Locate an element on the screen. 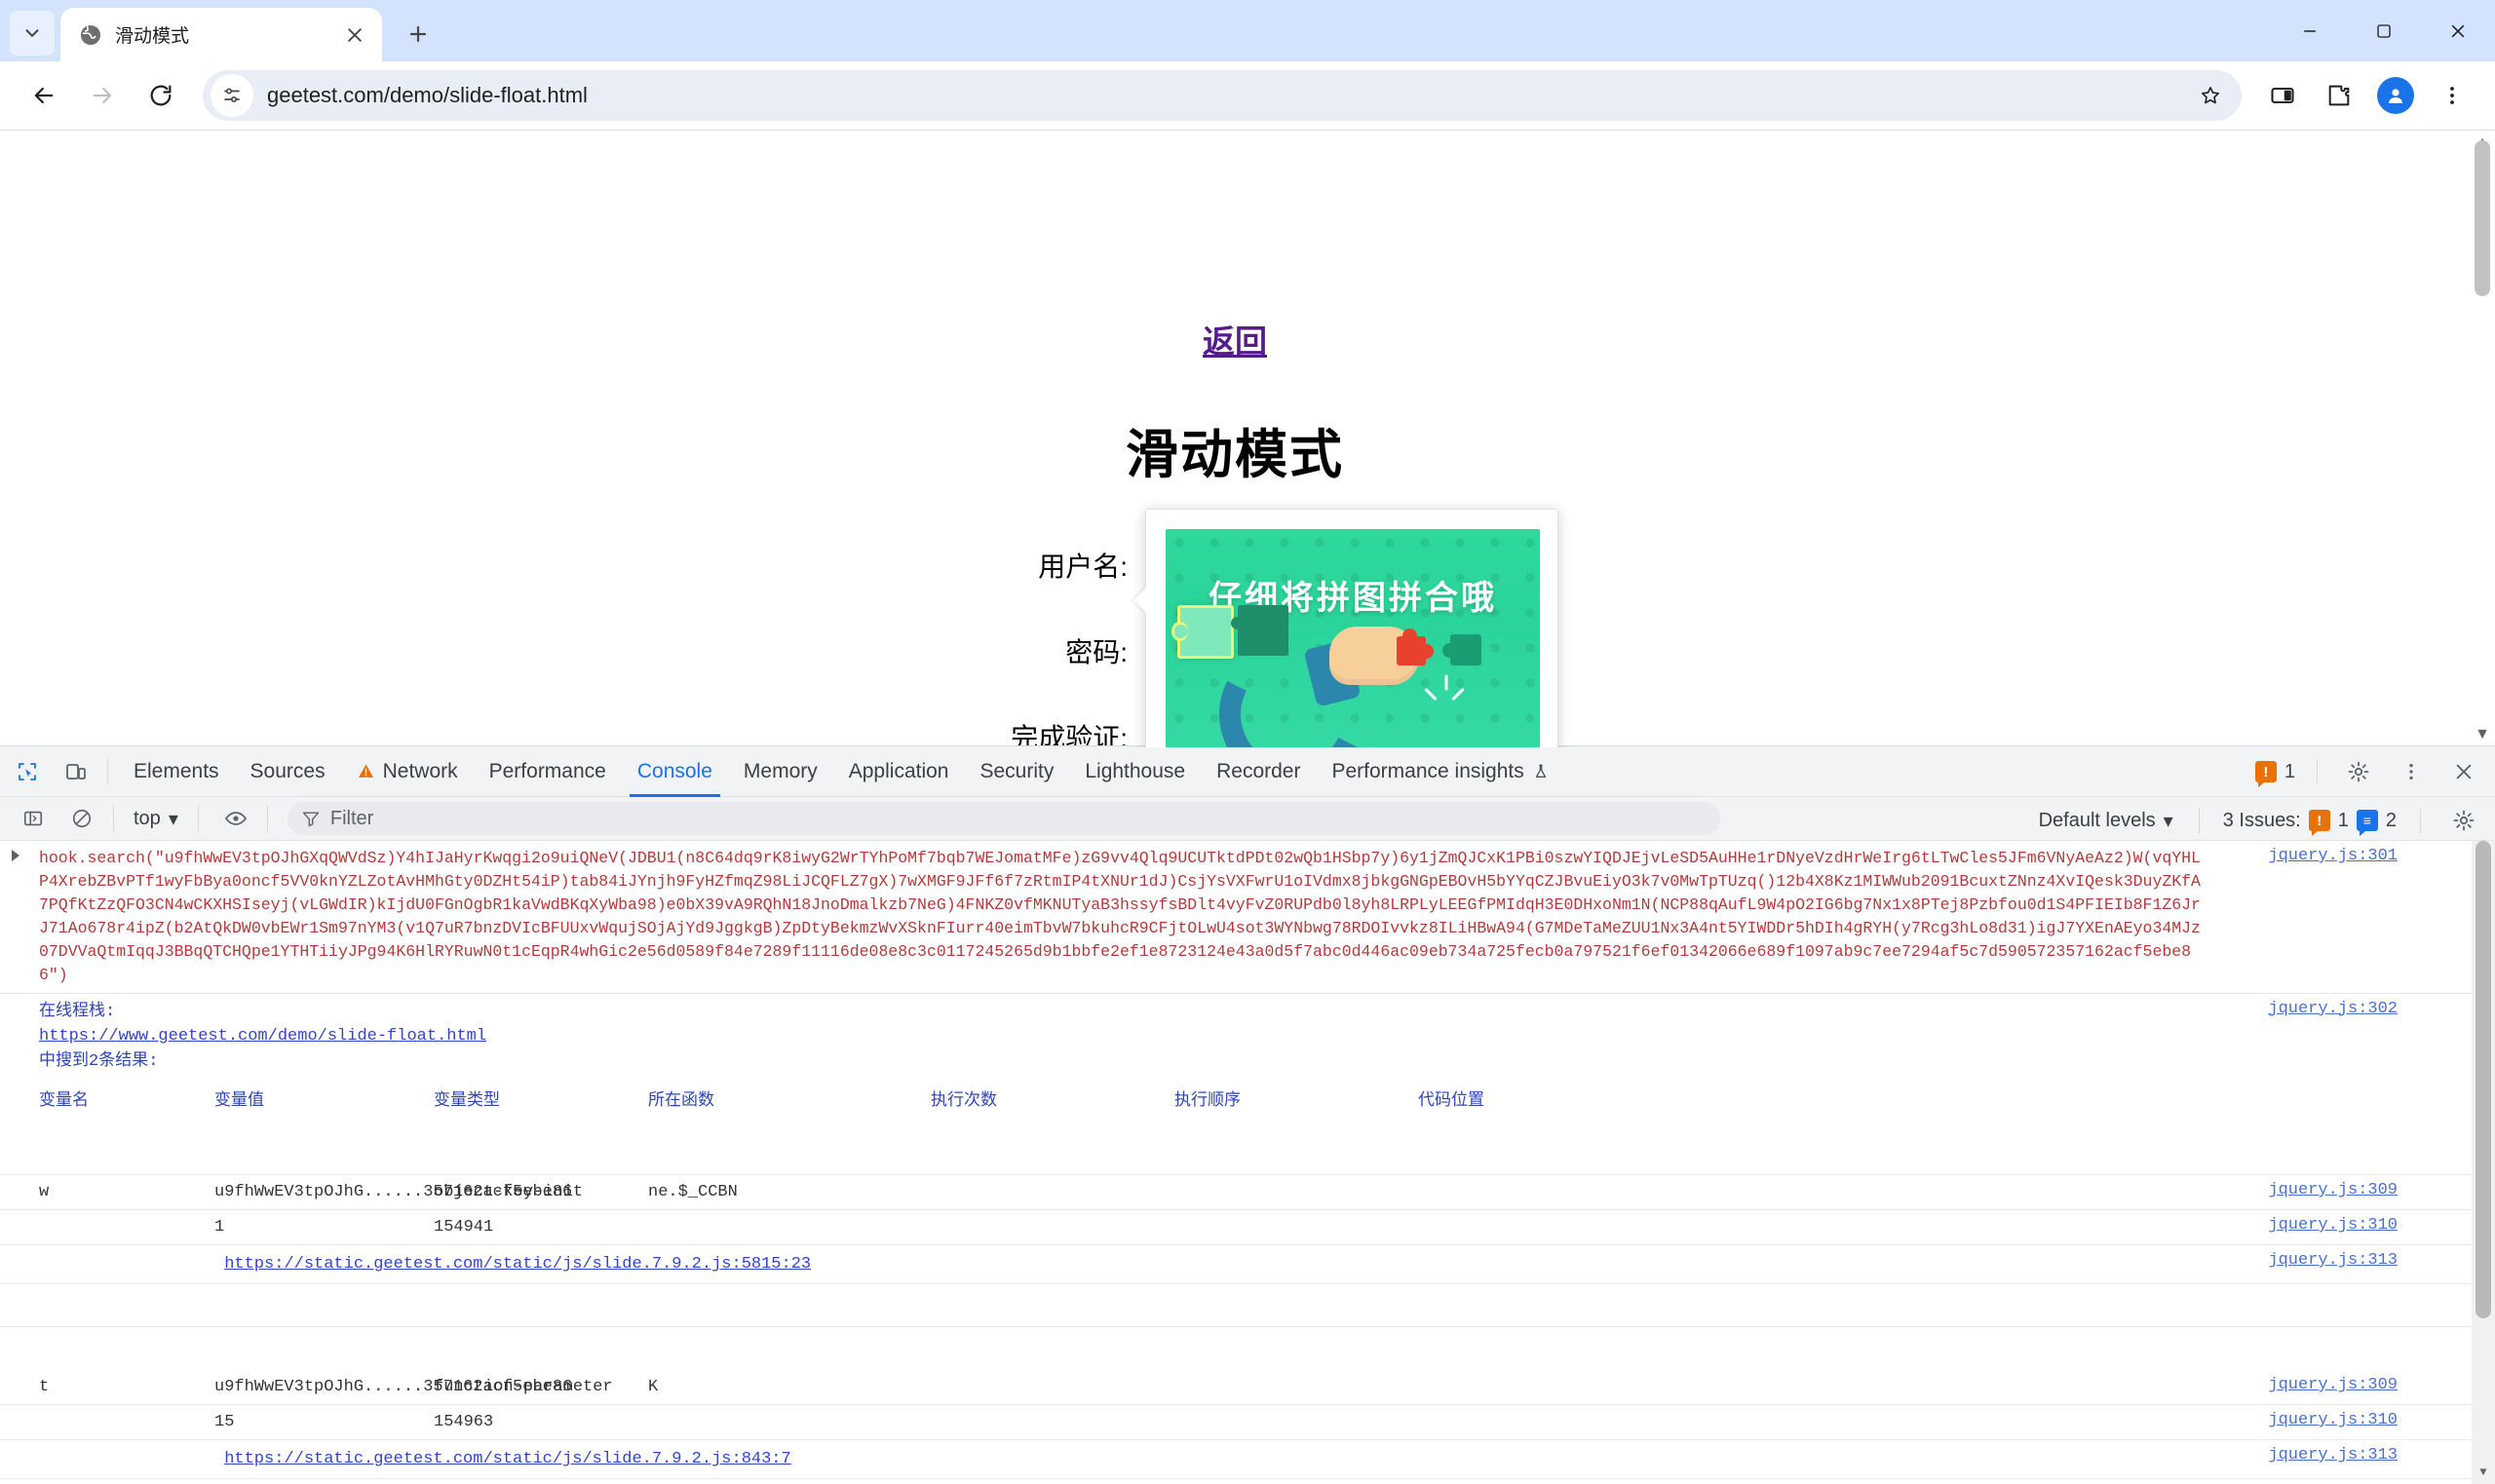 This screenshot has width=2495, height=1484. console-settings-gear-icon is located at coordinates (2463, 820).